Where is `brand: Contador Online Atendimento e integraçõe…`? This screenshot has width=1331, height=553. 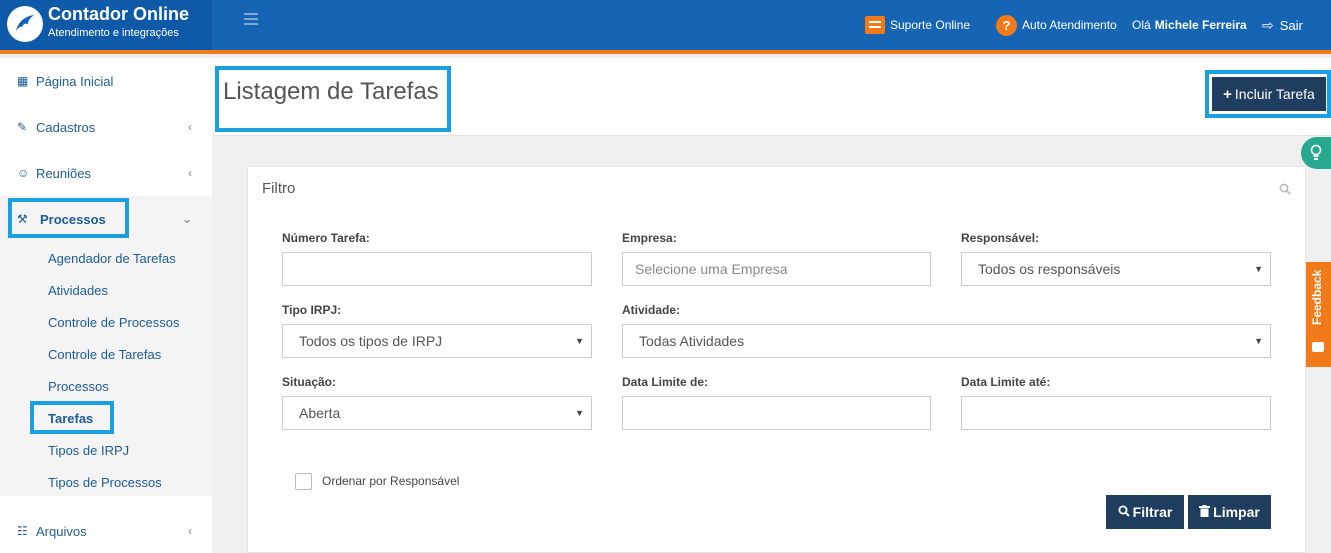
brand: Contador Online Atendimento e integraçõe… is located at coordinates (106, 25).